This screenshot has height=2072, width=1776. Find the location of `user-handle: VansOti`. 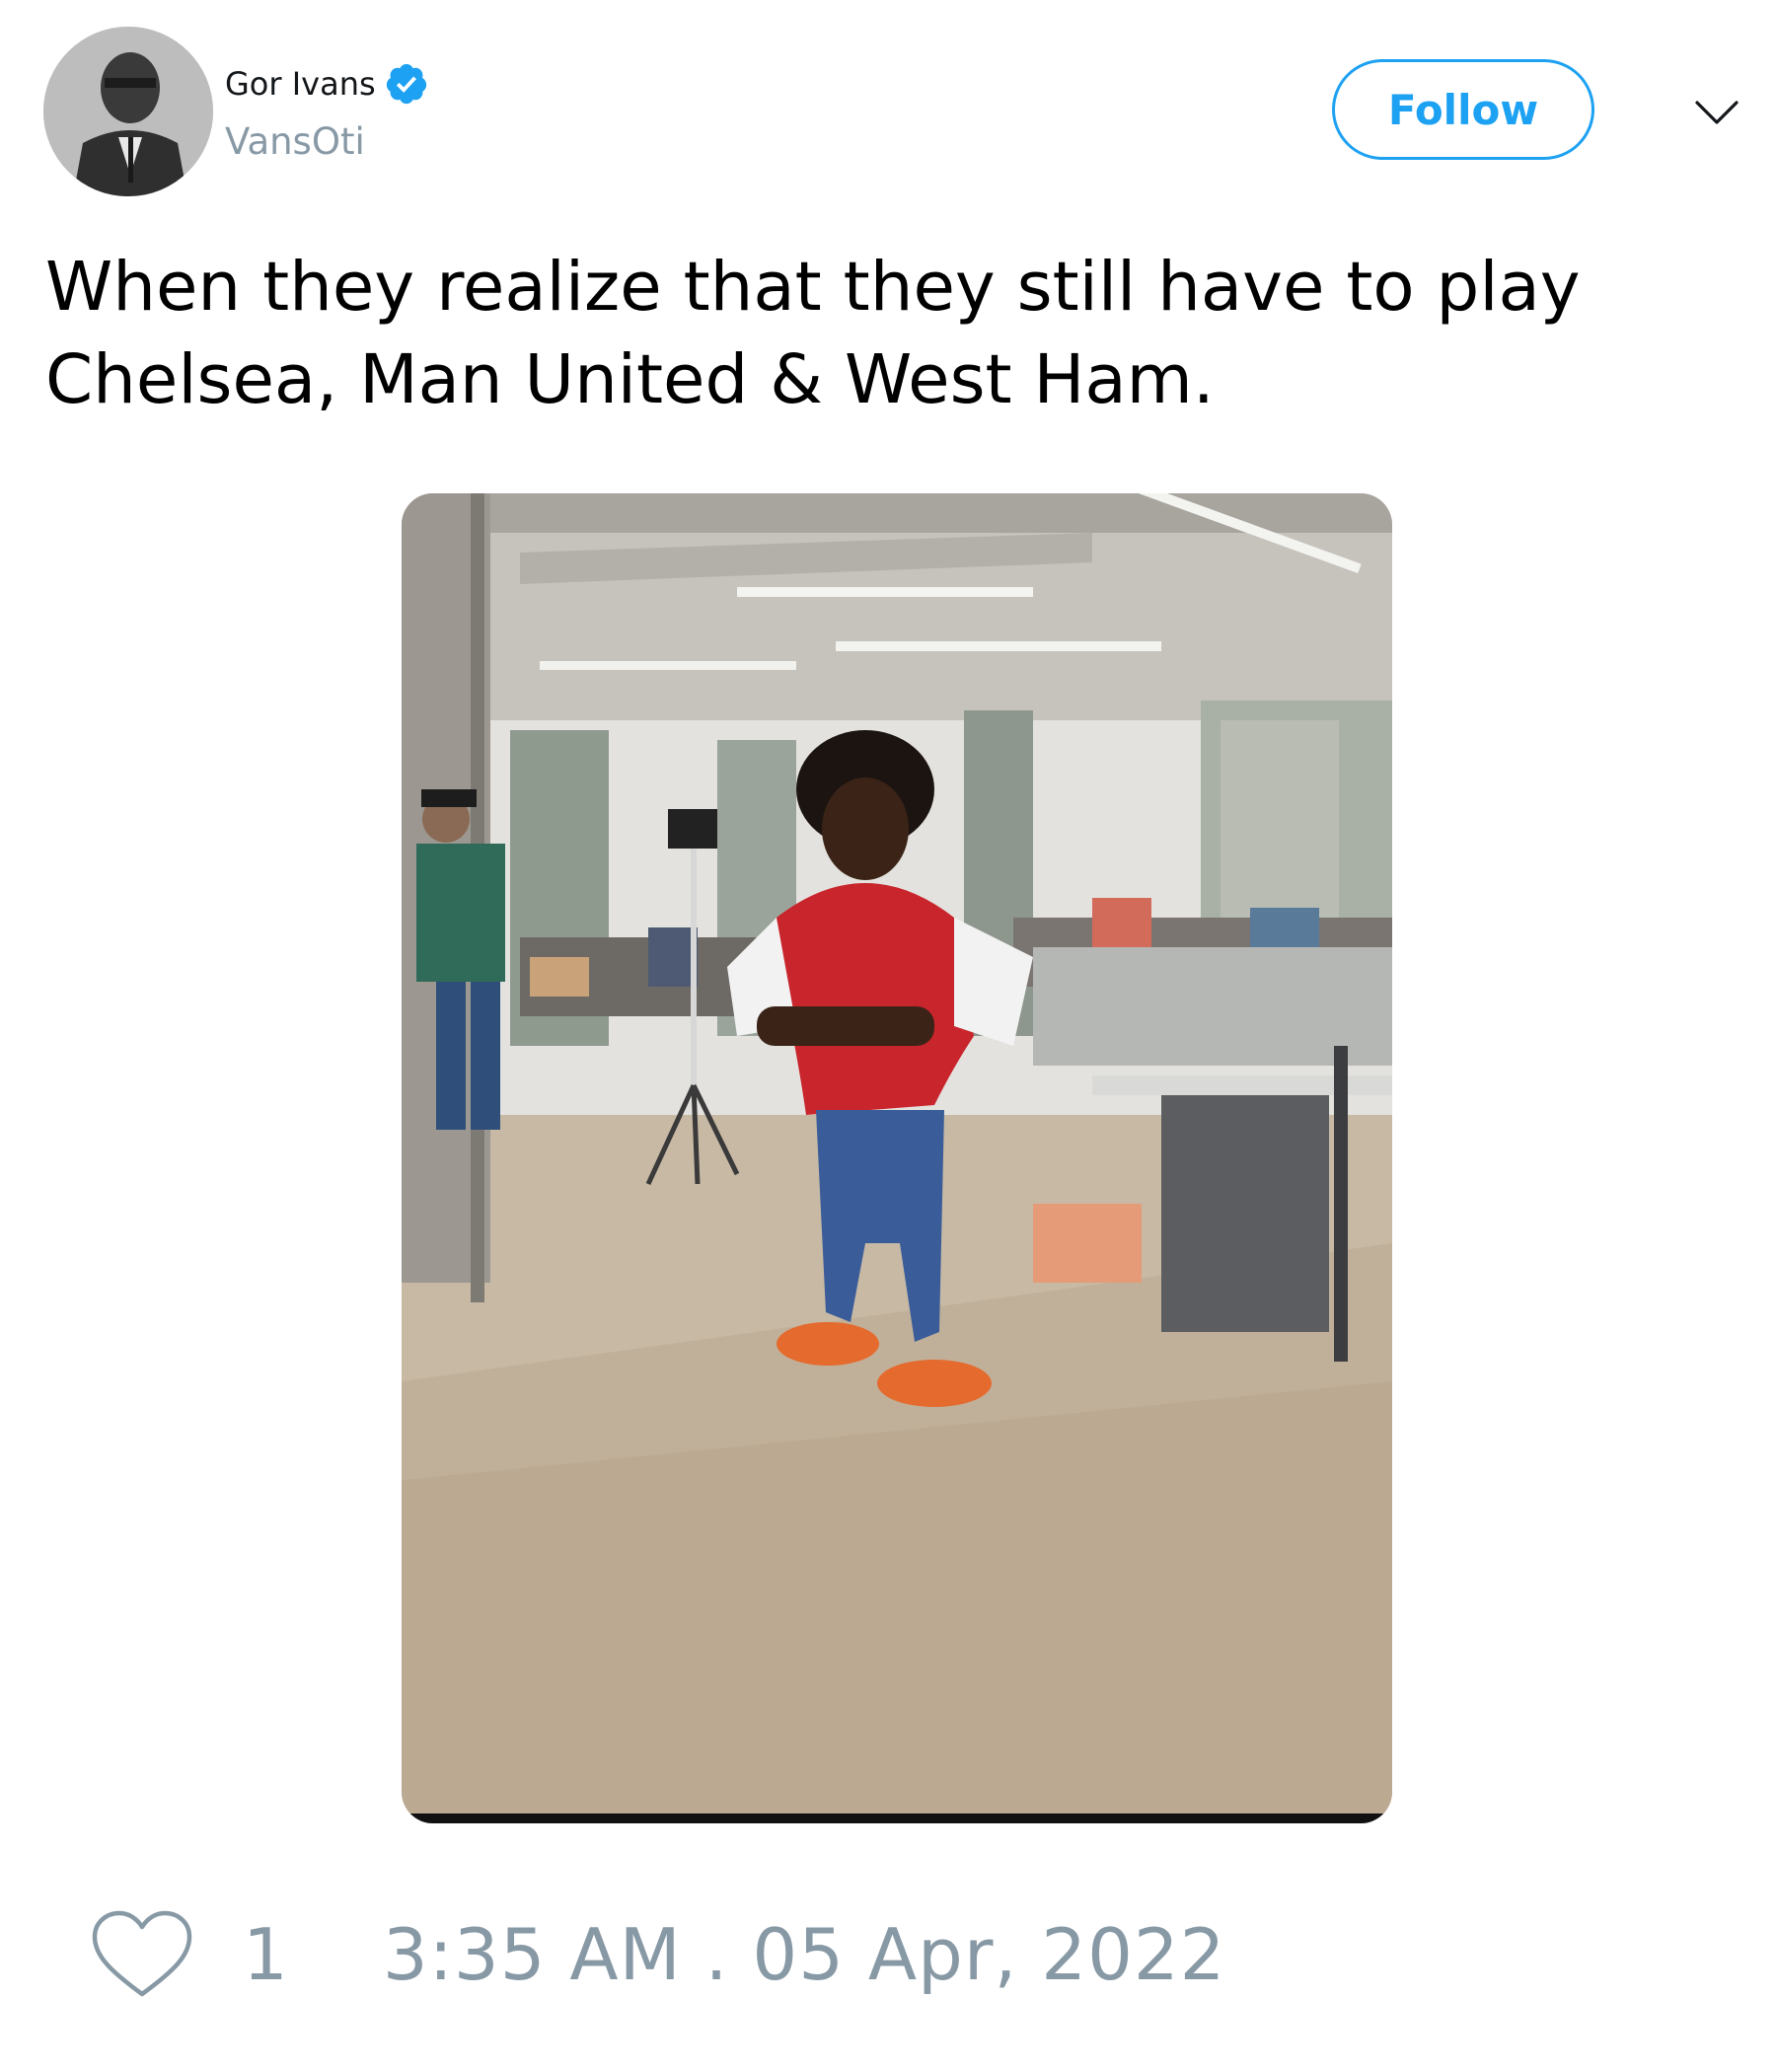

user-handle: VansOti is located at coordinates (327, 141).